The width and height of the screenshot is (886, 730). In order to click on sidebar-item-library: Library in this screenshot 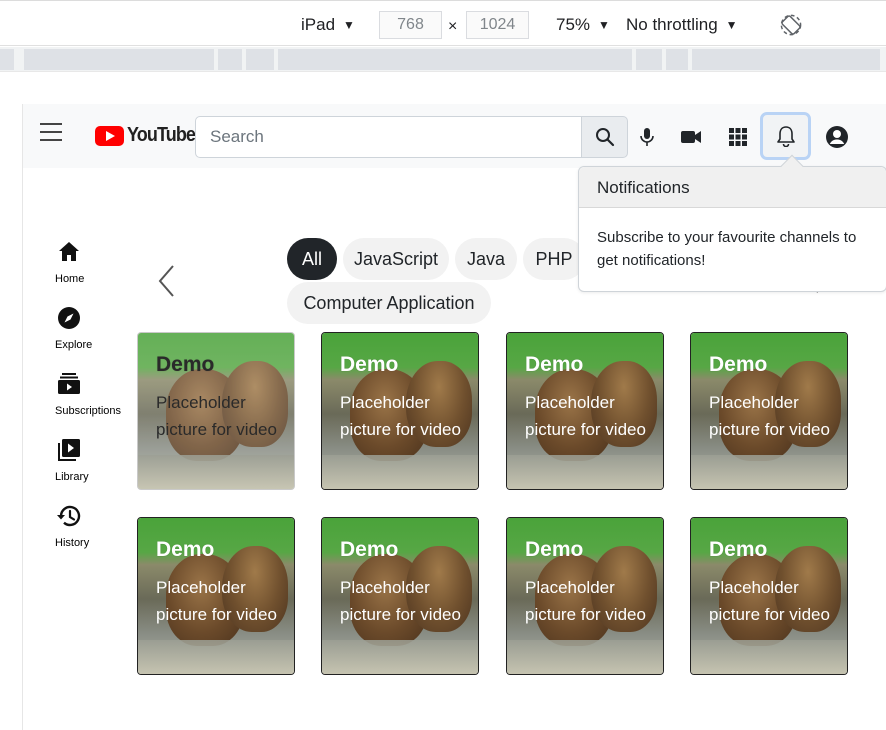, I will do `click(83, 459)`.